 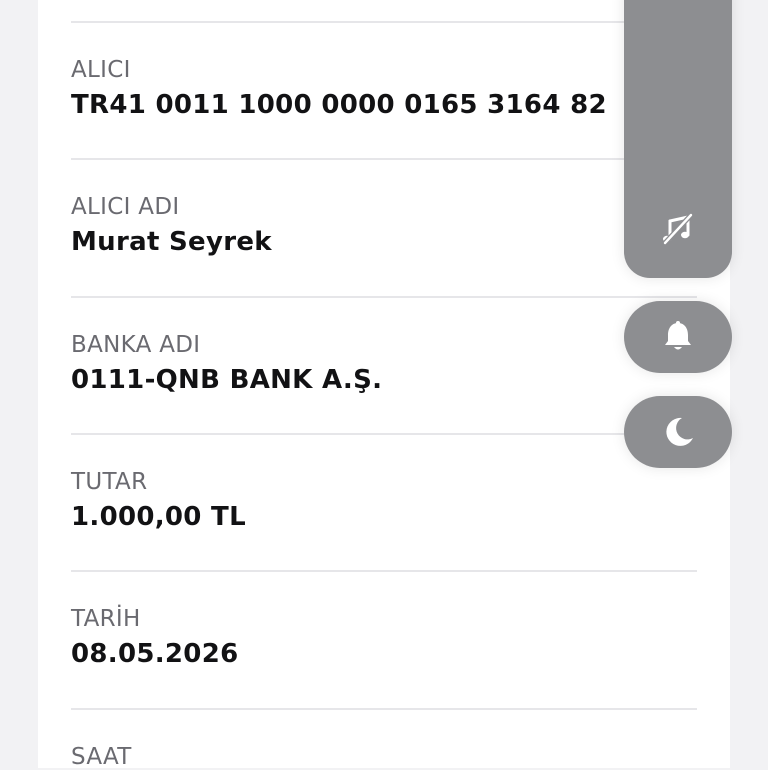 I want to click on date: 08.05.2026, so click(x=155, y=654).